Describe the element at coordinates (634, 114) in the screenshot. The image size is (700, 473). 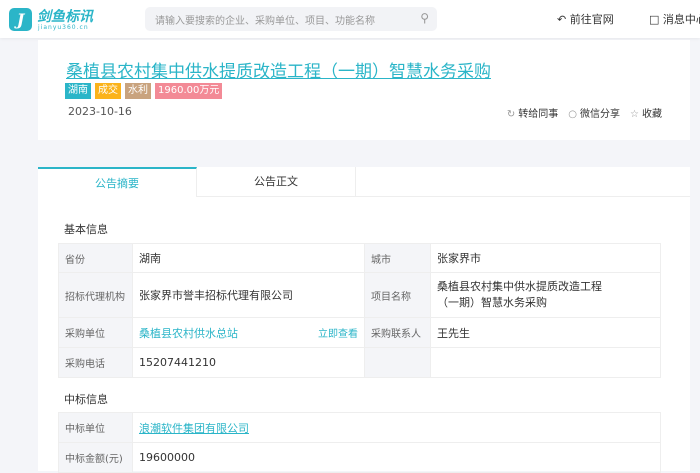
I see `star-icon: ☆` at that location.